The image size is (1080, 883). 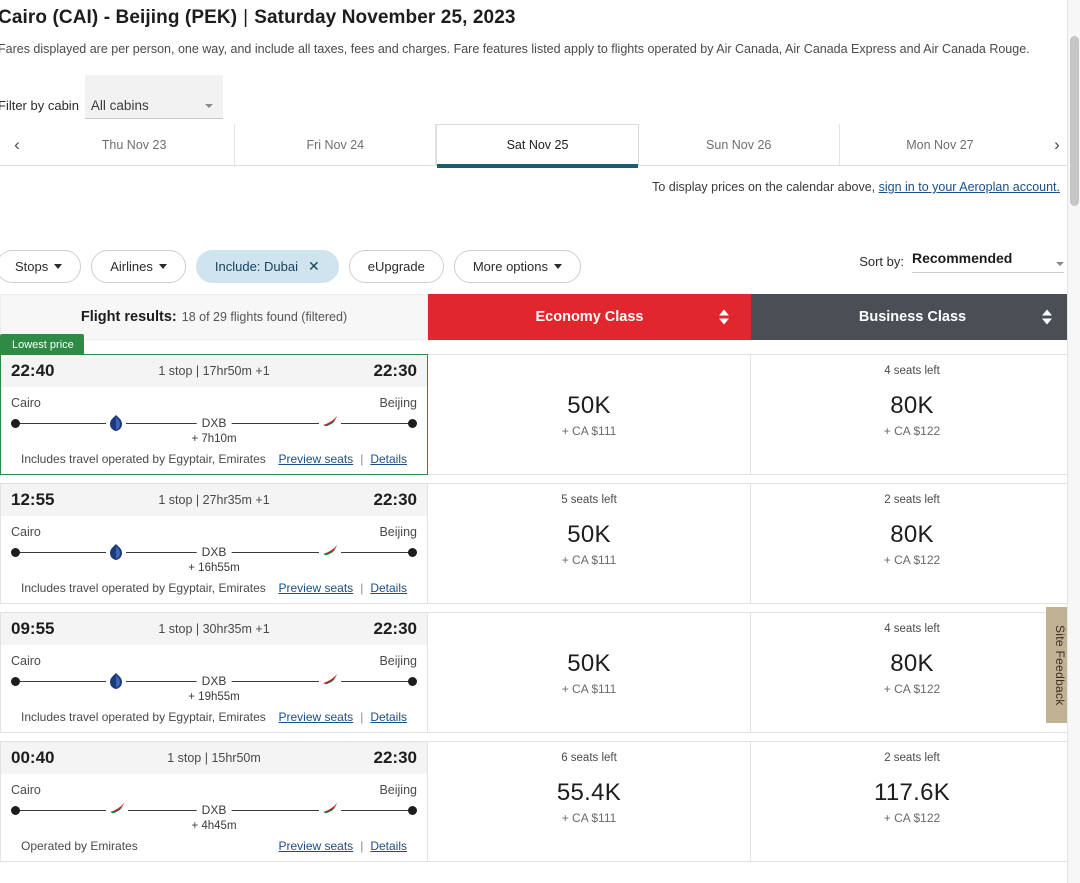 I want to click on date-tab-fri-nov-24: Fri Nov 24, so click(x=336, y=144).